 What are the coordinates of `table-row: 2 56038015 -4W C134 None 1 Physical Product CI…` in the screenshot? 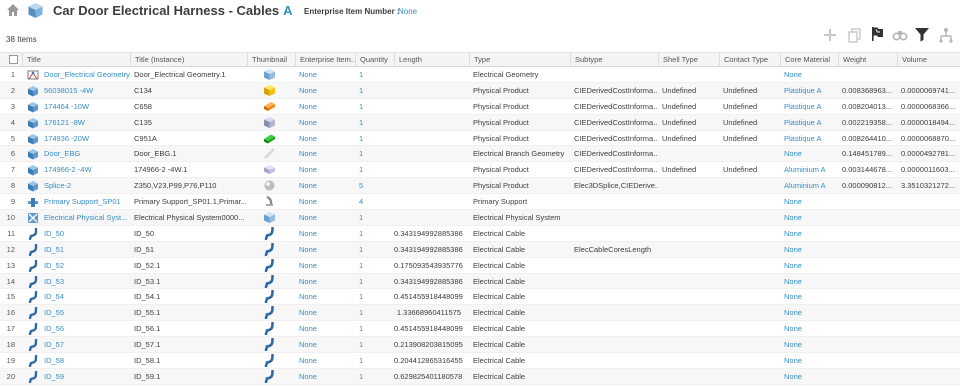 It's located at (480, 90).